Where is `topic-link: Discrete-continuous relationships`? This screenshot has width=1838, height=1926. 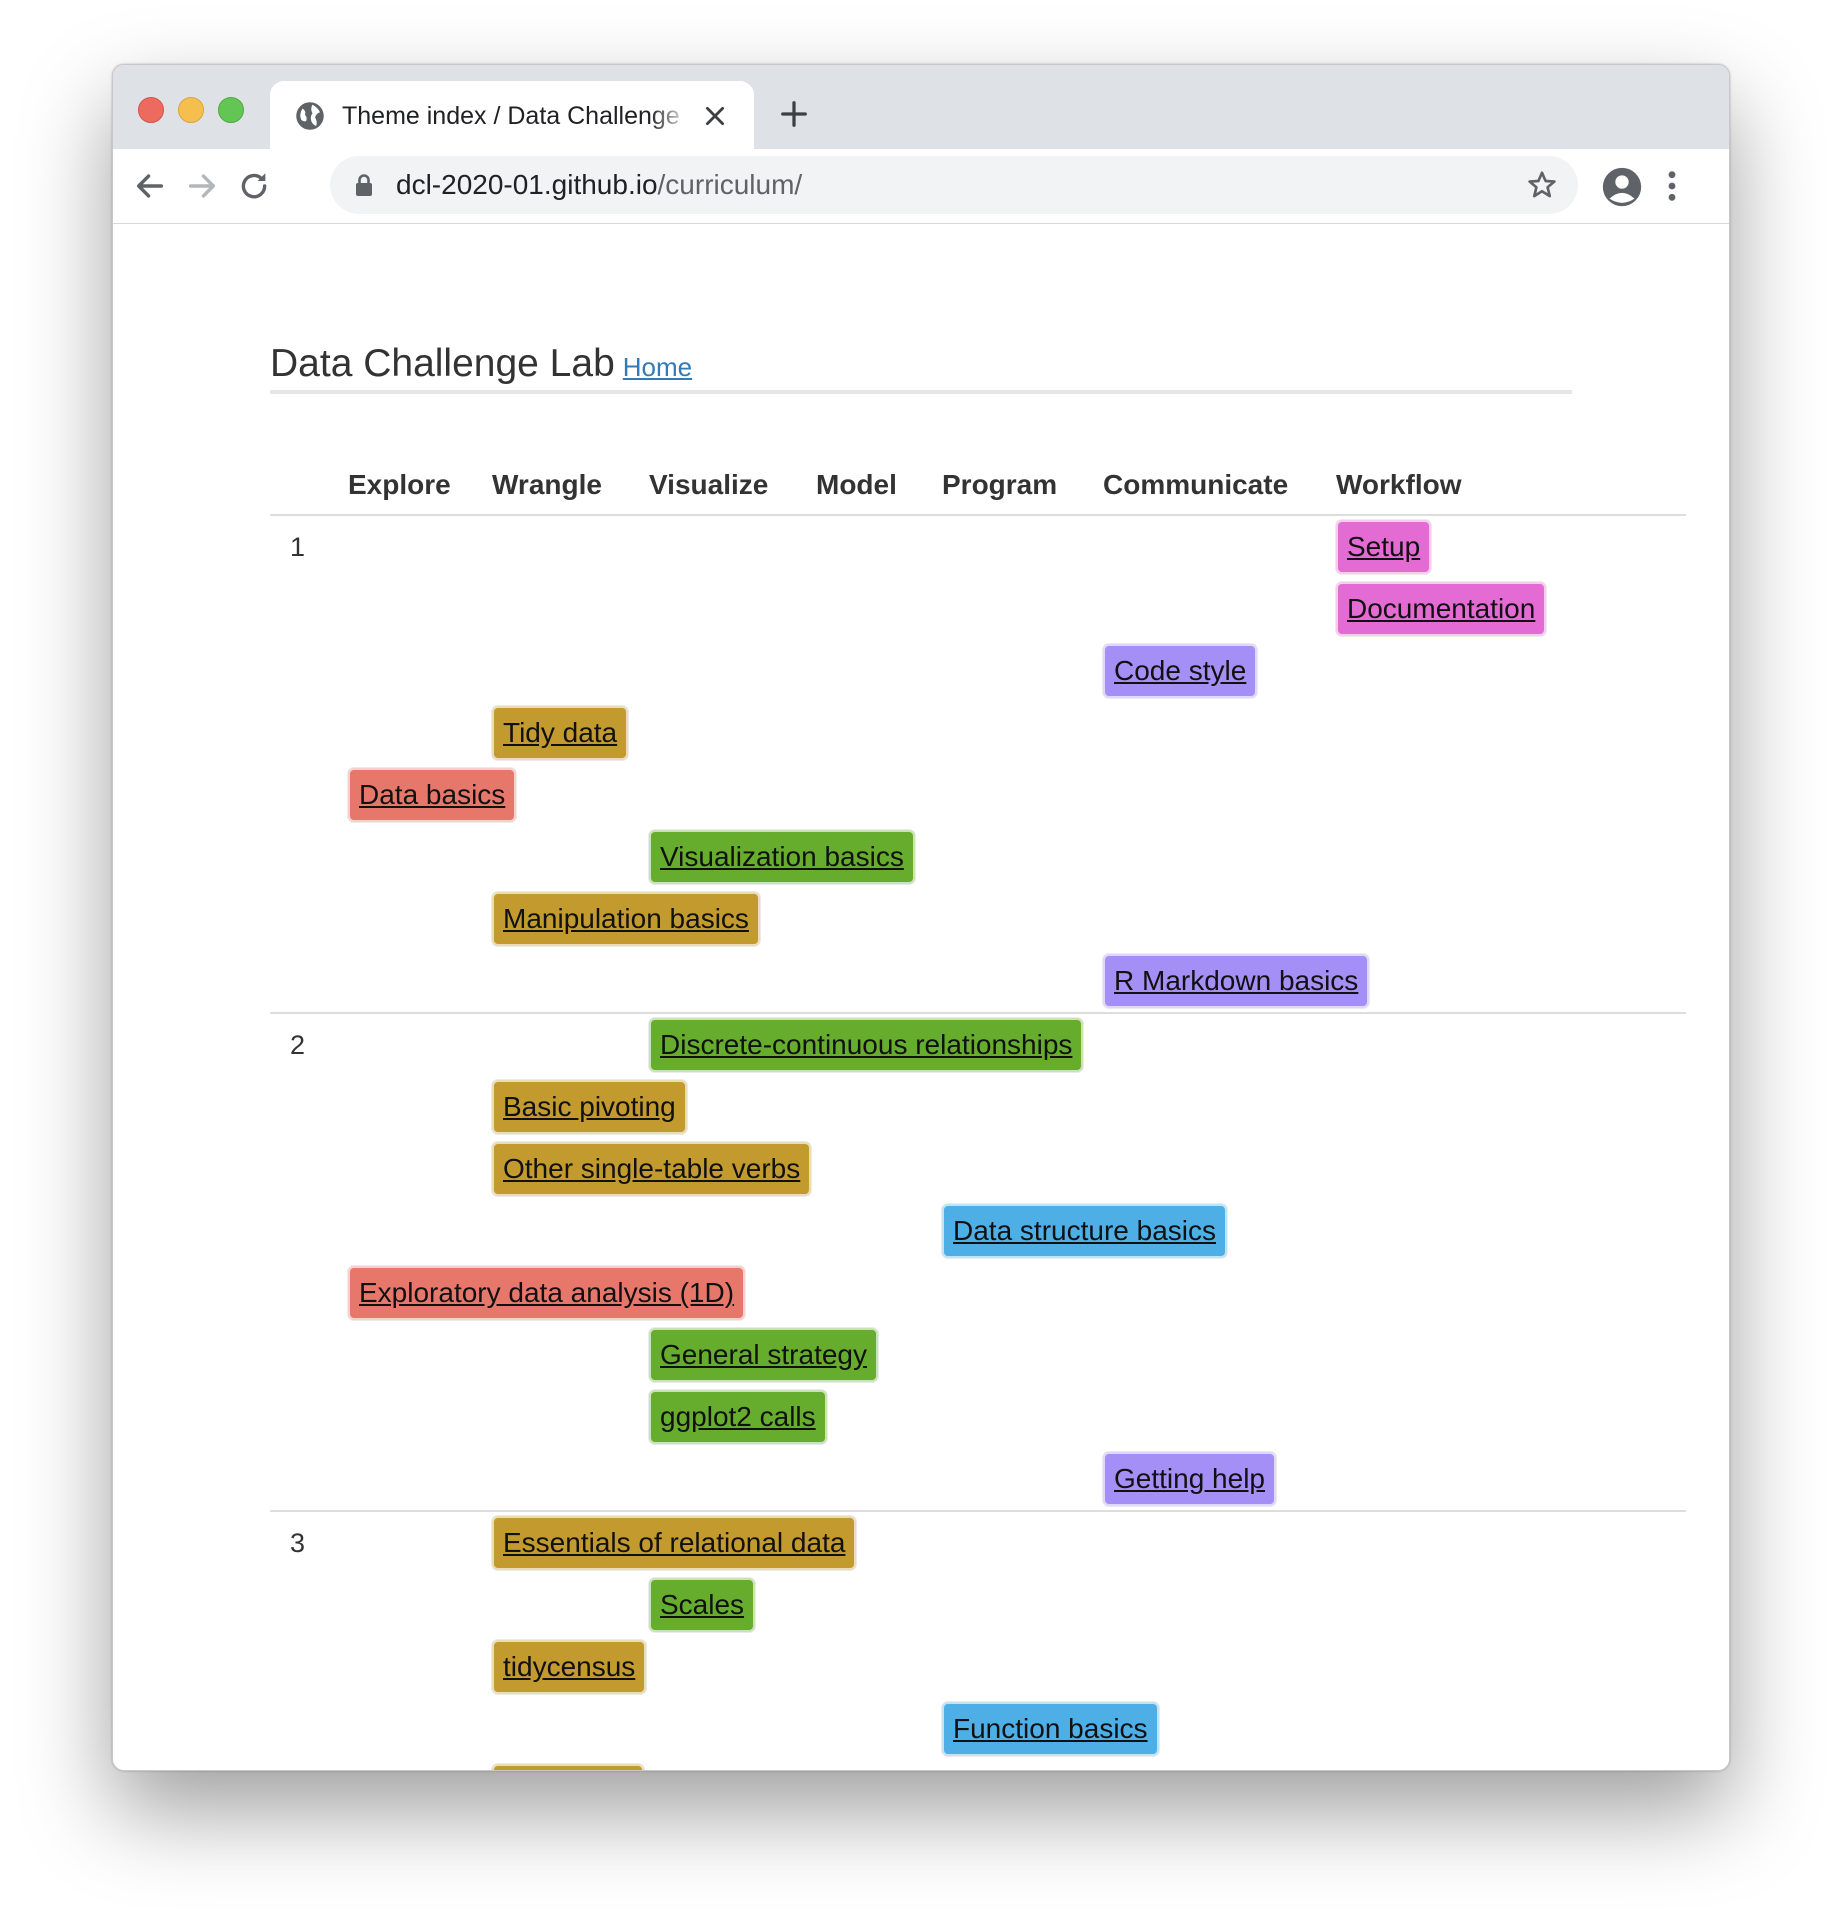
topic-link: Discrete-continuous relationships is located at coordinates (866, 1045).